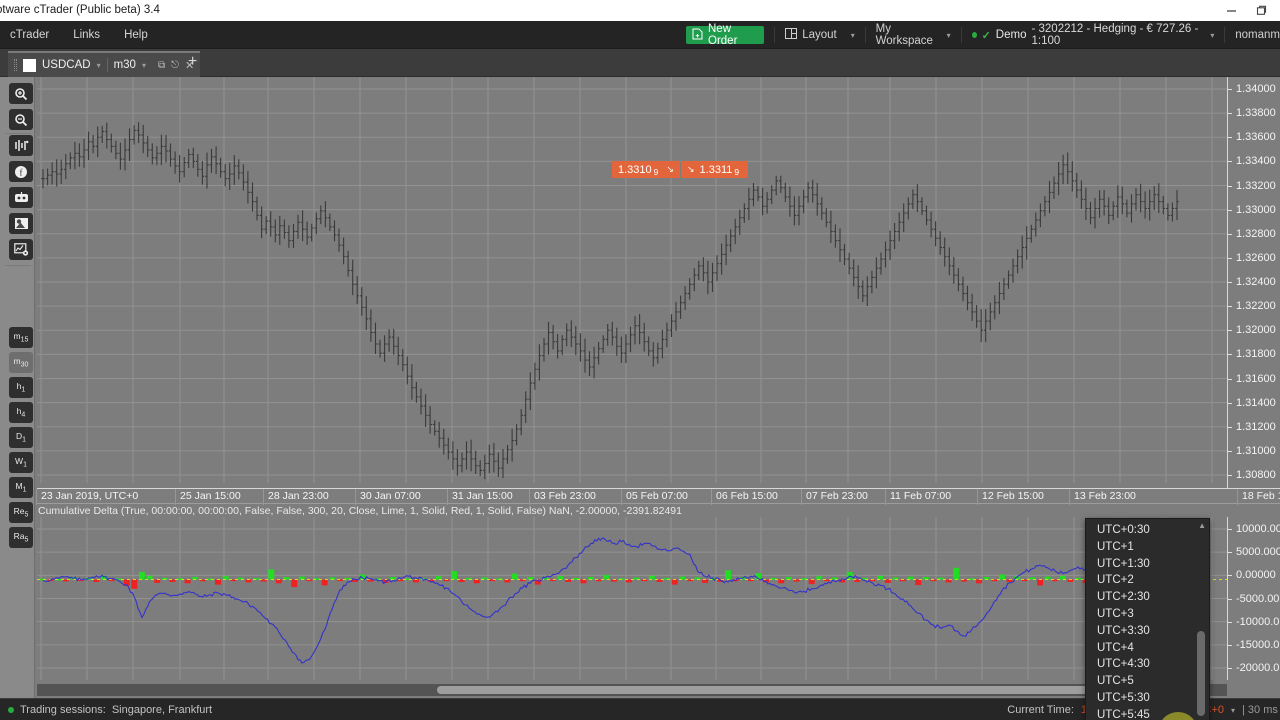  I want to click on menu-item-ctrader: cTrader, so click(29, 35).